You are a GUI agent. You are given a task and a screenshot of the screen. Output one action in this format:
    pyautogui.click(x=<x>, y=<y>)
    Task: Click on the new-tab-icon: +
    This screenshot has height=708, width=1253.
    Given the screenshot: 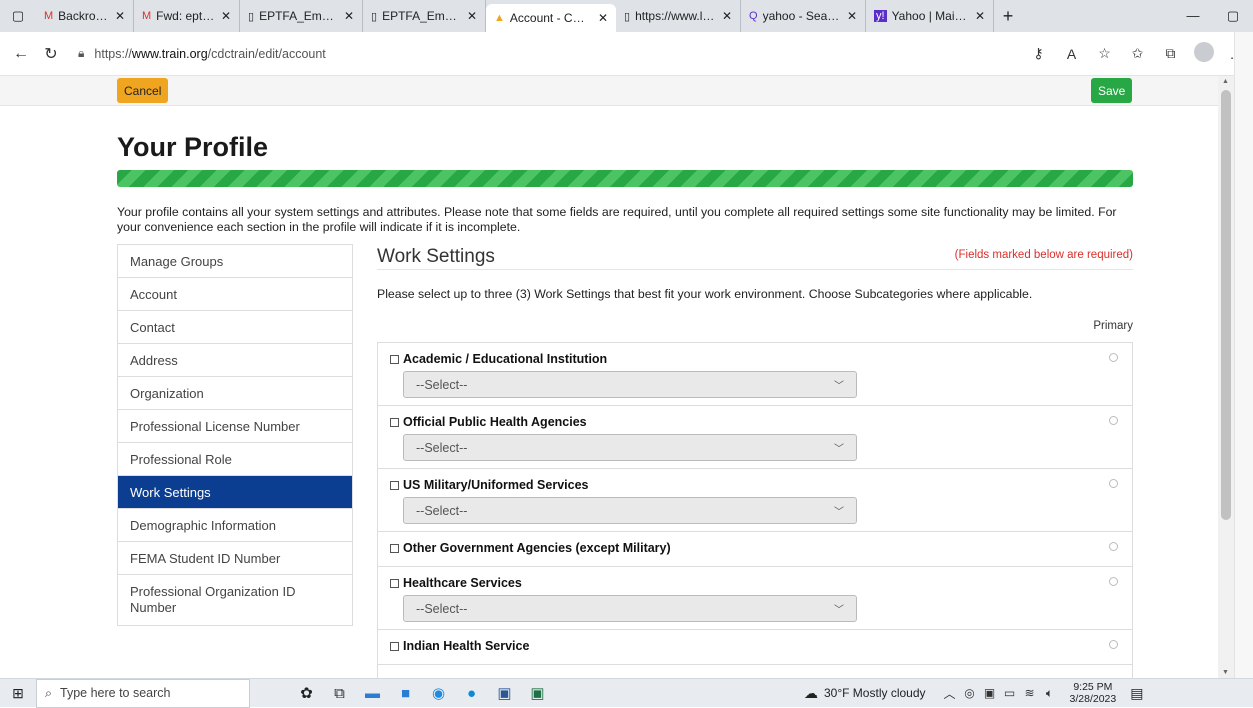 What is the action you would take?
    pyautogui.click(x=1008, y=16)
    